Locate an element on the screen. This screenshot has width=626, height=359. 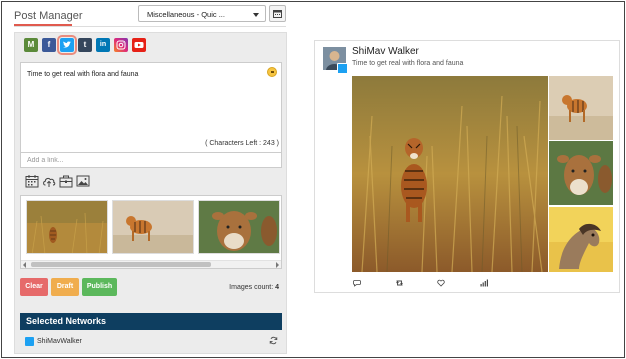
preview-side-image-horse is located at coordinates (581, 239).